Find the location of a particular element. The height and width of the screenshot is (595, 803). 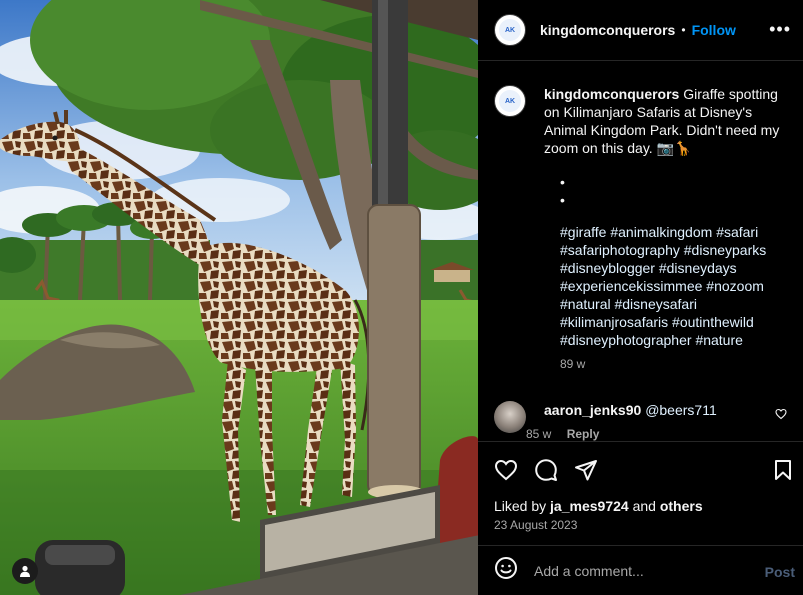

add-comment-bar: Post is located at coordinates (640, 570).